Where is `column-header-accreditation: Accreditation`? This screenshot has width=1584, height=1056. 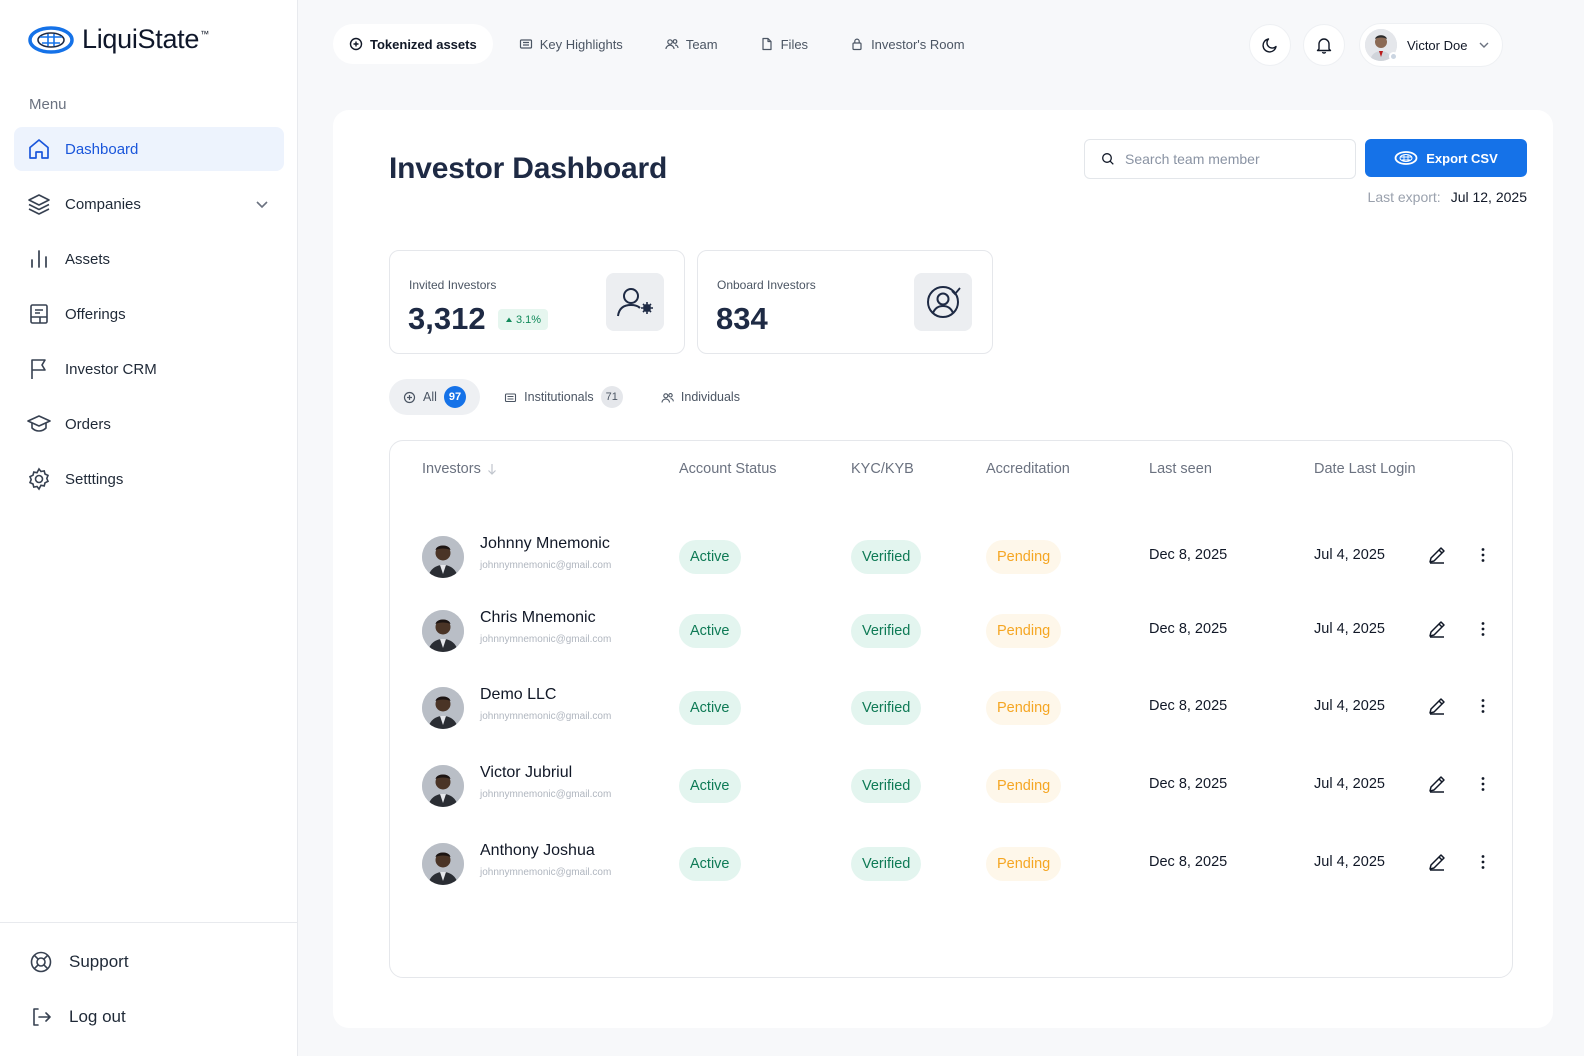
column-header-accreditation: Accreditation is located at coordinates (1028, 469).